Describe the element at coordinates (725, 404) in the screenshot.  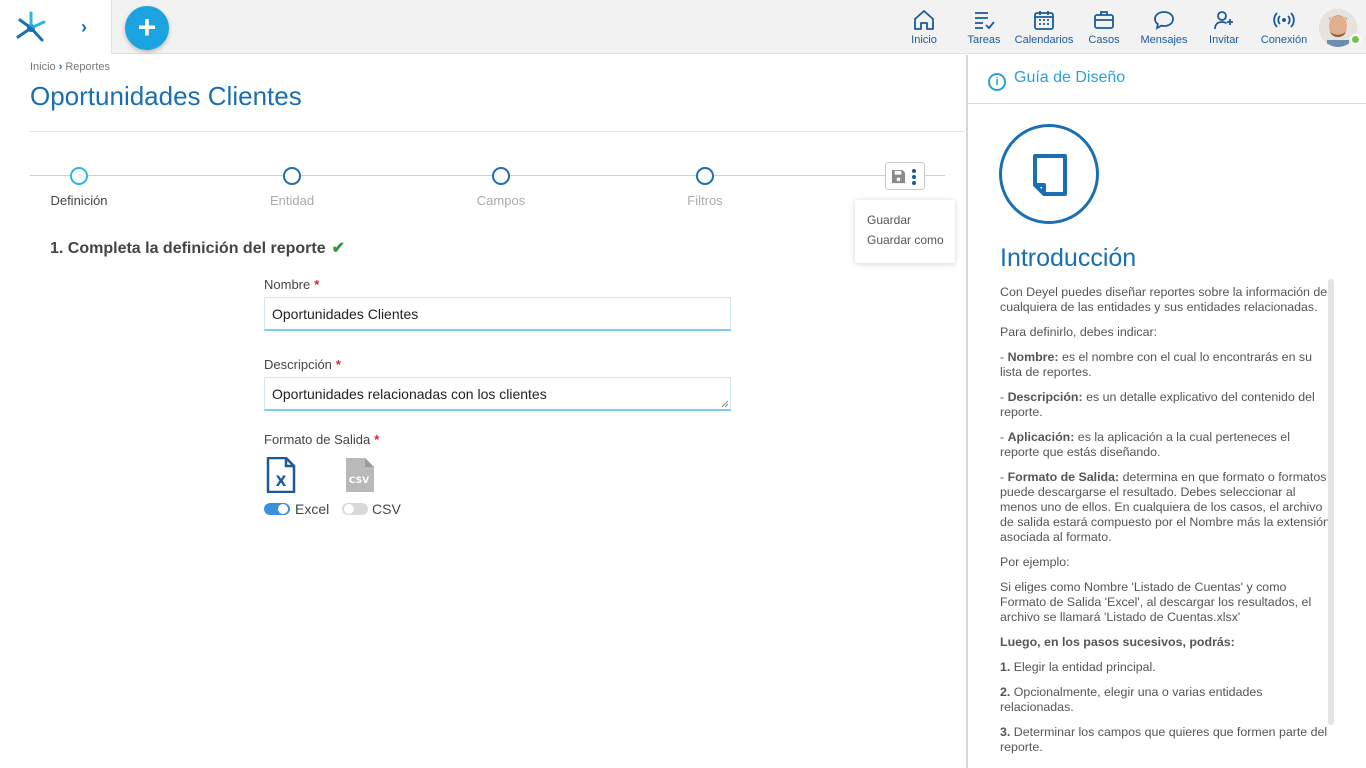
I see `resize-handle-icon` at that location.